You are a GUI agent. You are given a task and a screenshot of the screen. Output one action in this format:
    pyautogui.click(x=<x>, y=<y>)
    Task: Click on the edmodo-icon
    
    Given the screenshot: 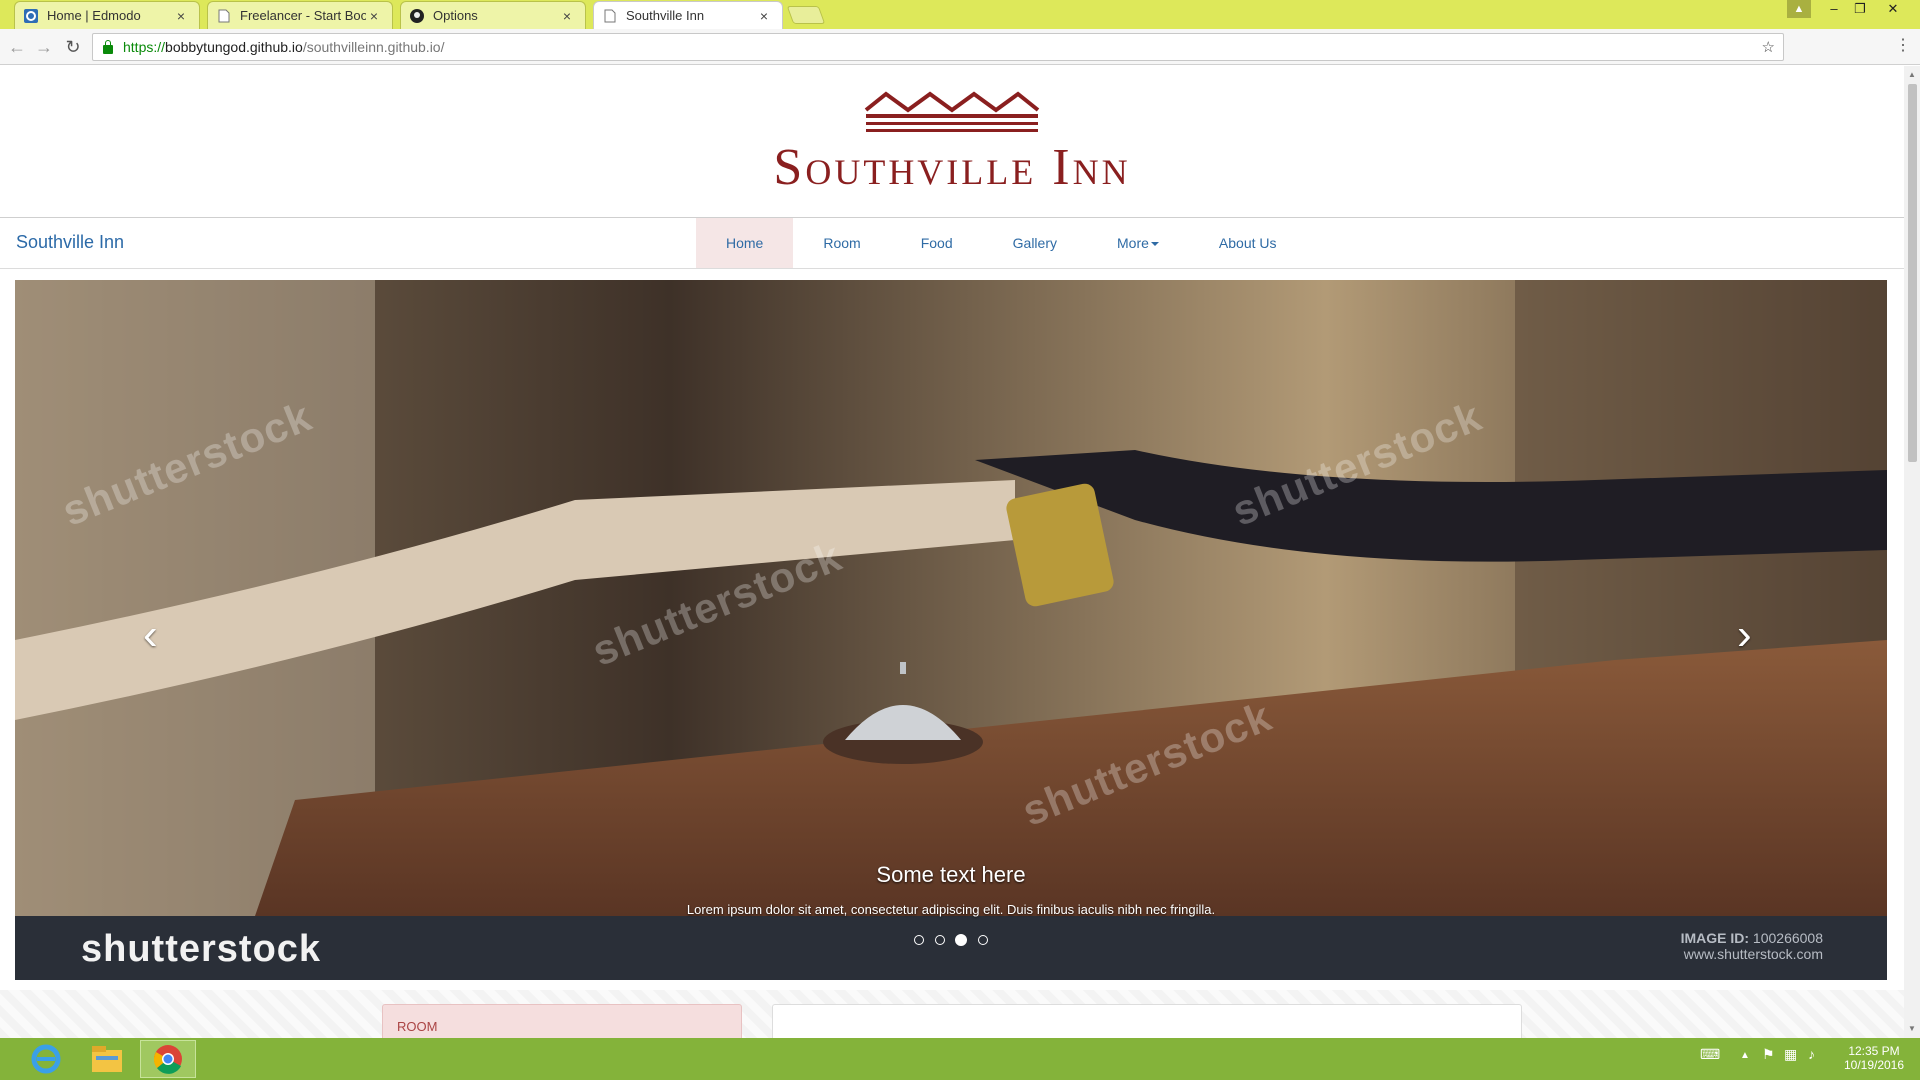 What is the action you would take?
    pyautogui.click(x=31, y=16)
    